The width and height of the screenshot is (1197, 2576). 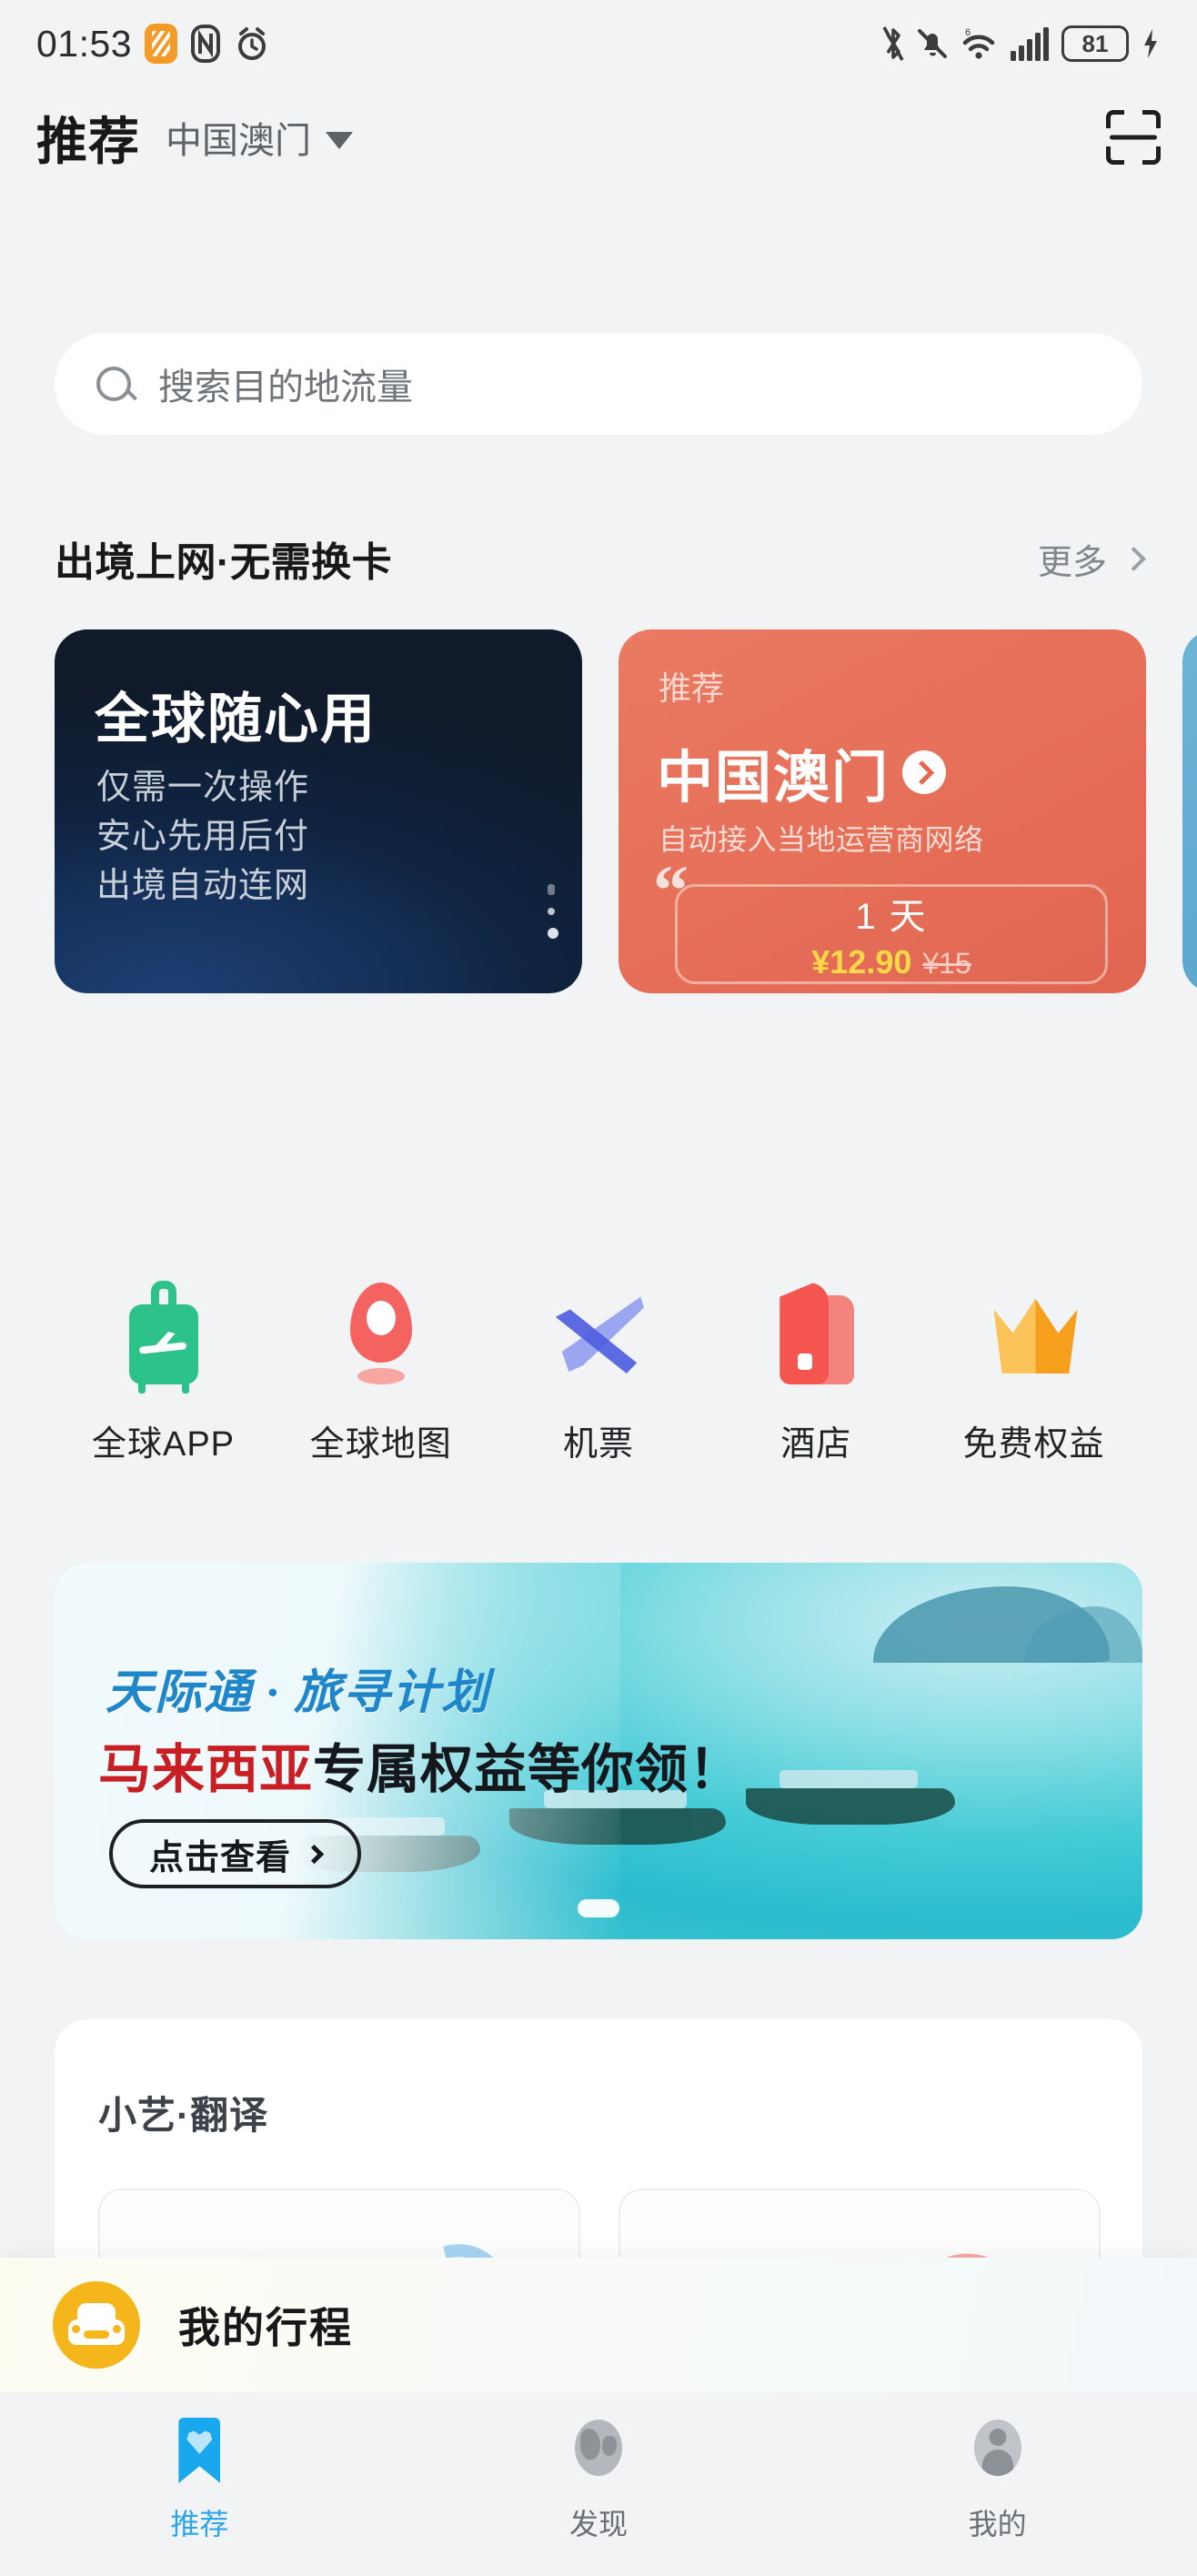 I want to click on quick-action-label: 全球地图, so click(x=380, y=1444).